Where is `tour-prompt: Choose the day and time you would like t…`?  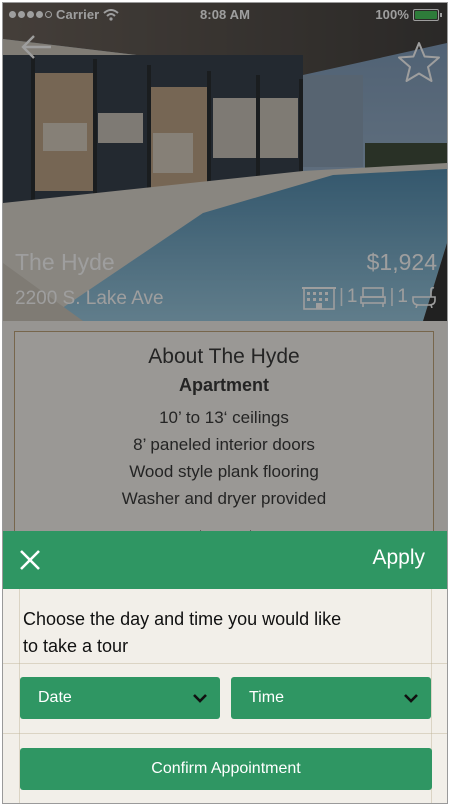
tour-prompt: Choose the day and time you would like t… is located at coordinates (182, 632).